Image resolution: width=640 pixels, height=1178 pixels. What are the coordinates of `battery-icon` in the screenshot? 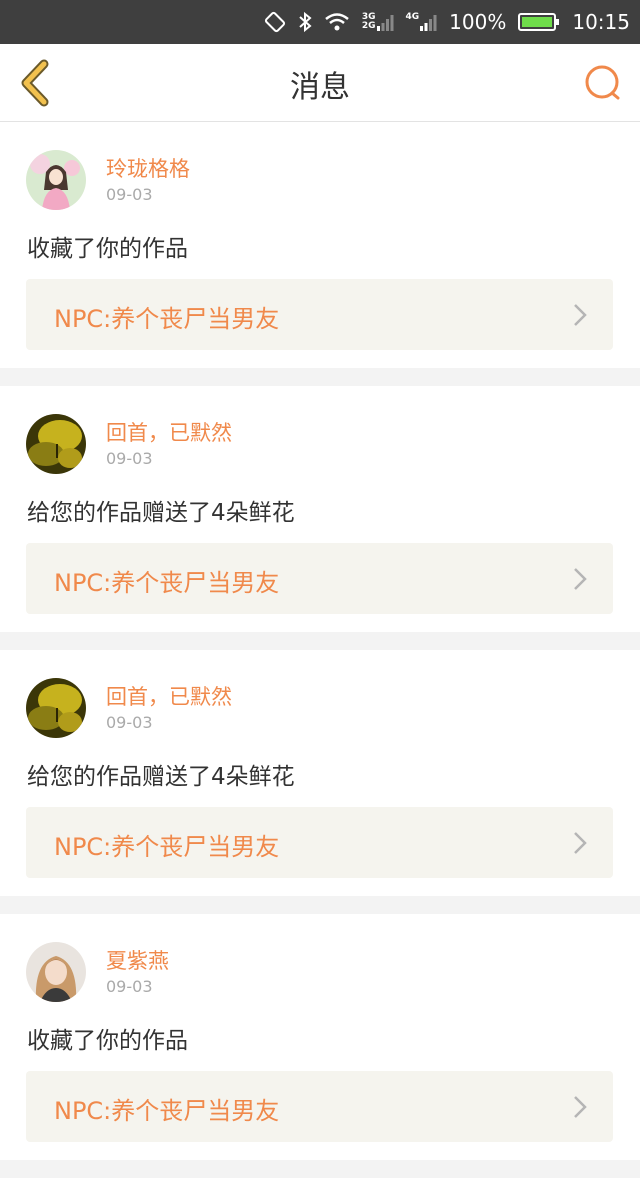 It's located at (539, 22).